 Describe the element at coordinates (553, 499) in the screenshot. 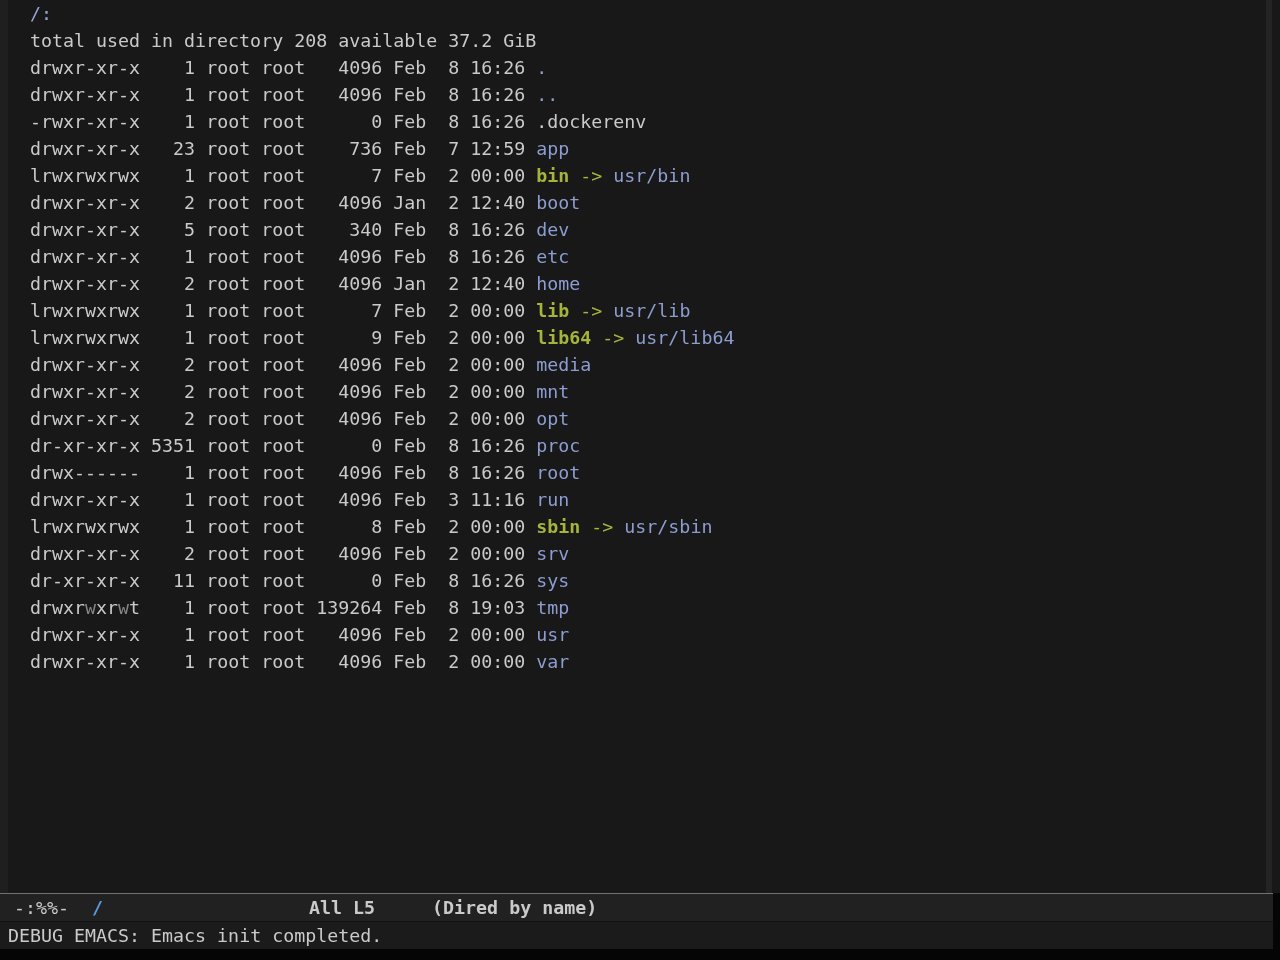

I see `file-name: run` at that location.